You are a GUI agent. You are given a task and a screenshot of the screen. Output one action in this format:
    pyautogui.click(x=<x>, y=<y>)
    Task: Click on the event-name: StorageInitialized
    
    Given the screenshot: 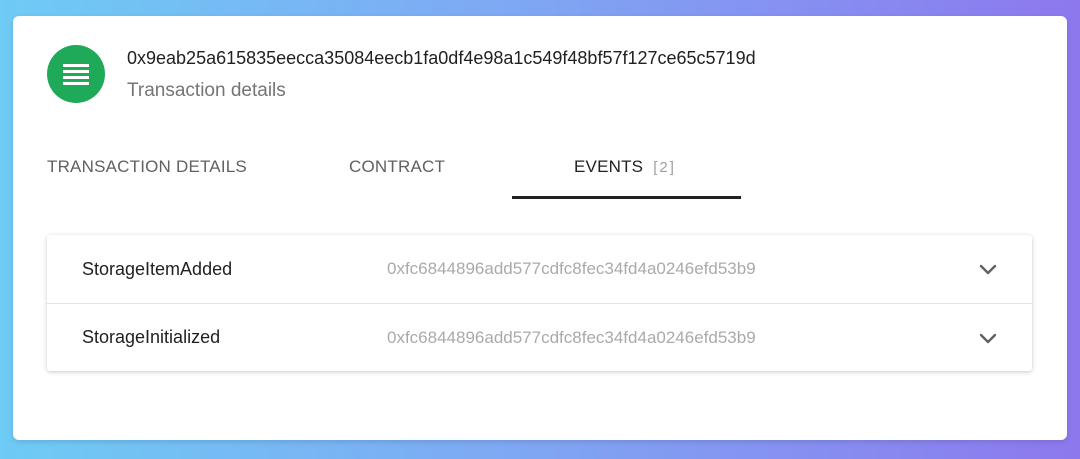 What is the action you would take?
    pyautogui.click(x=151, y=337)
    